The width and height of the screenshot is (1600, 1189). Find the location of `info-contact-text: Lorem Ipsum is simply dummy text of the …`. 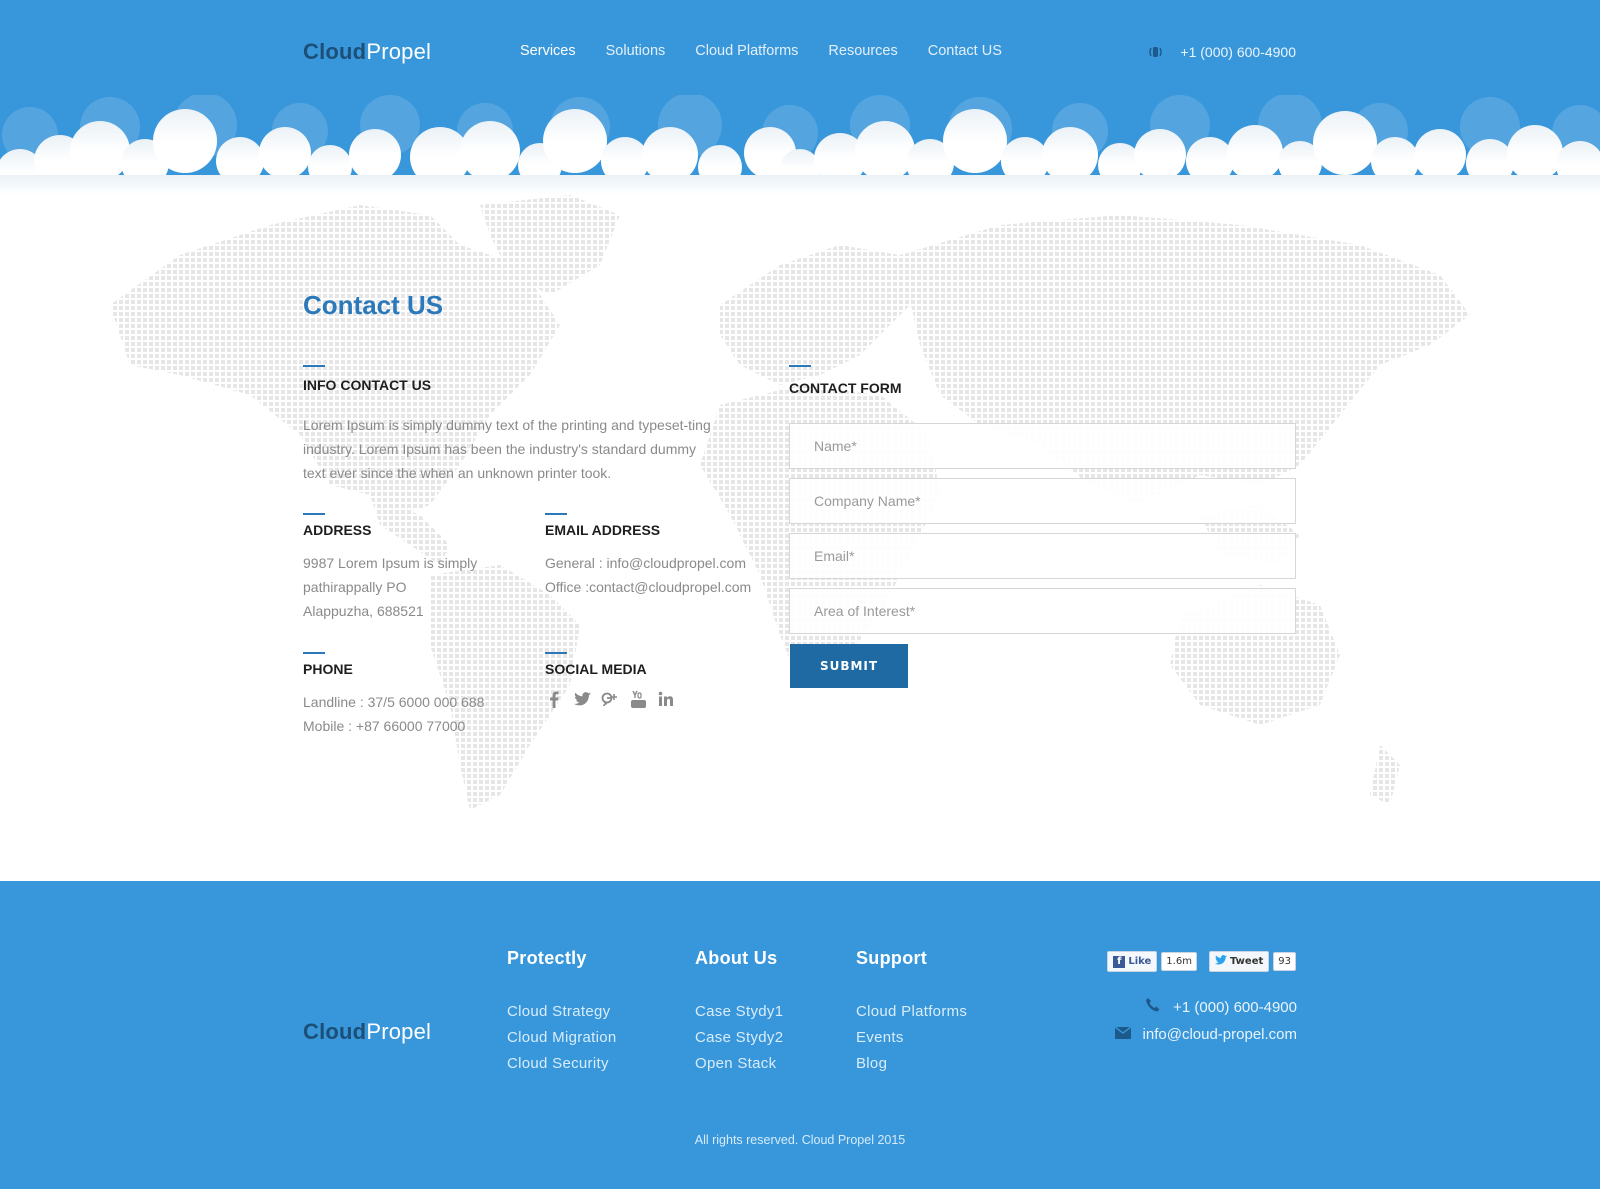

info-contact-text: Lorem Ipsum is simply dummy text of the … is located at coordinates (507, 449).